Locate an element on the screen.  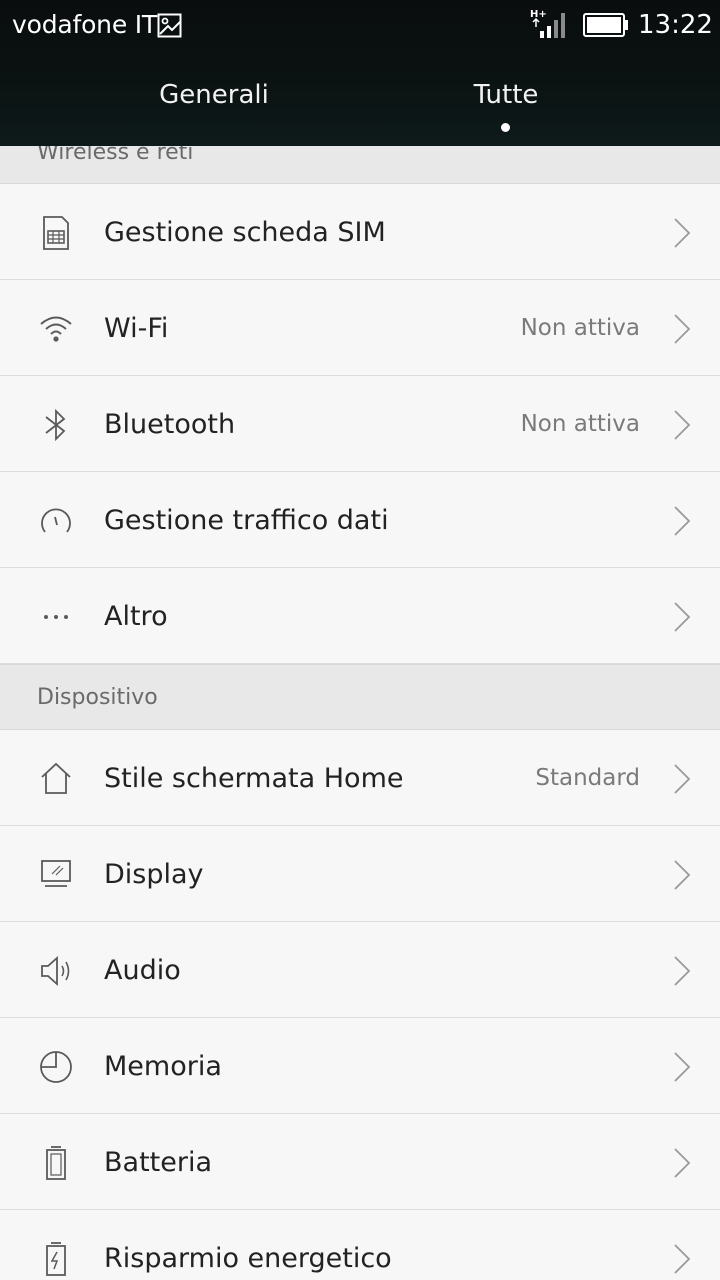
settings-item-home-style: Stile schermata Home Standard is located at coordinates (360, 778).